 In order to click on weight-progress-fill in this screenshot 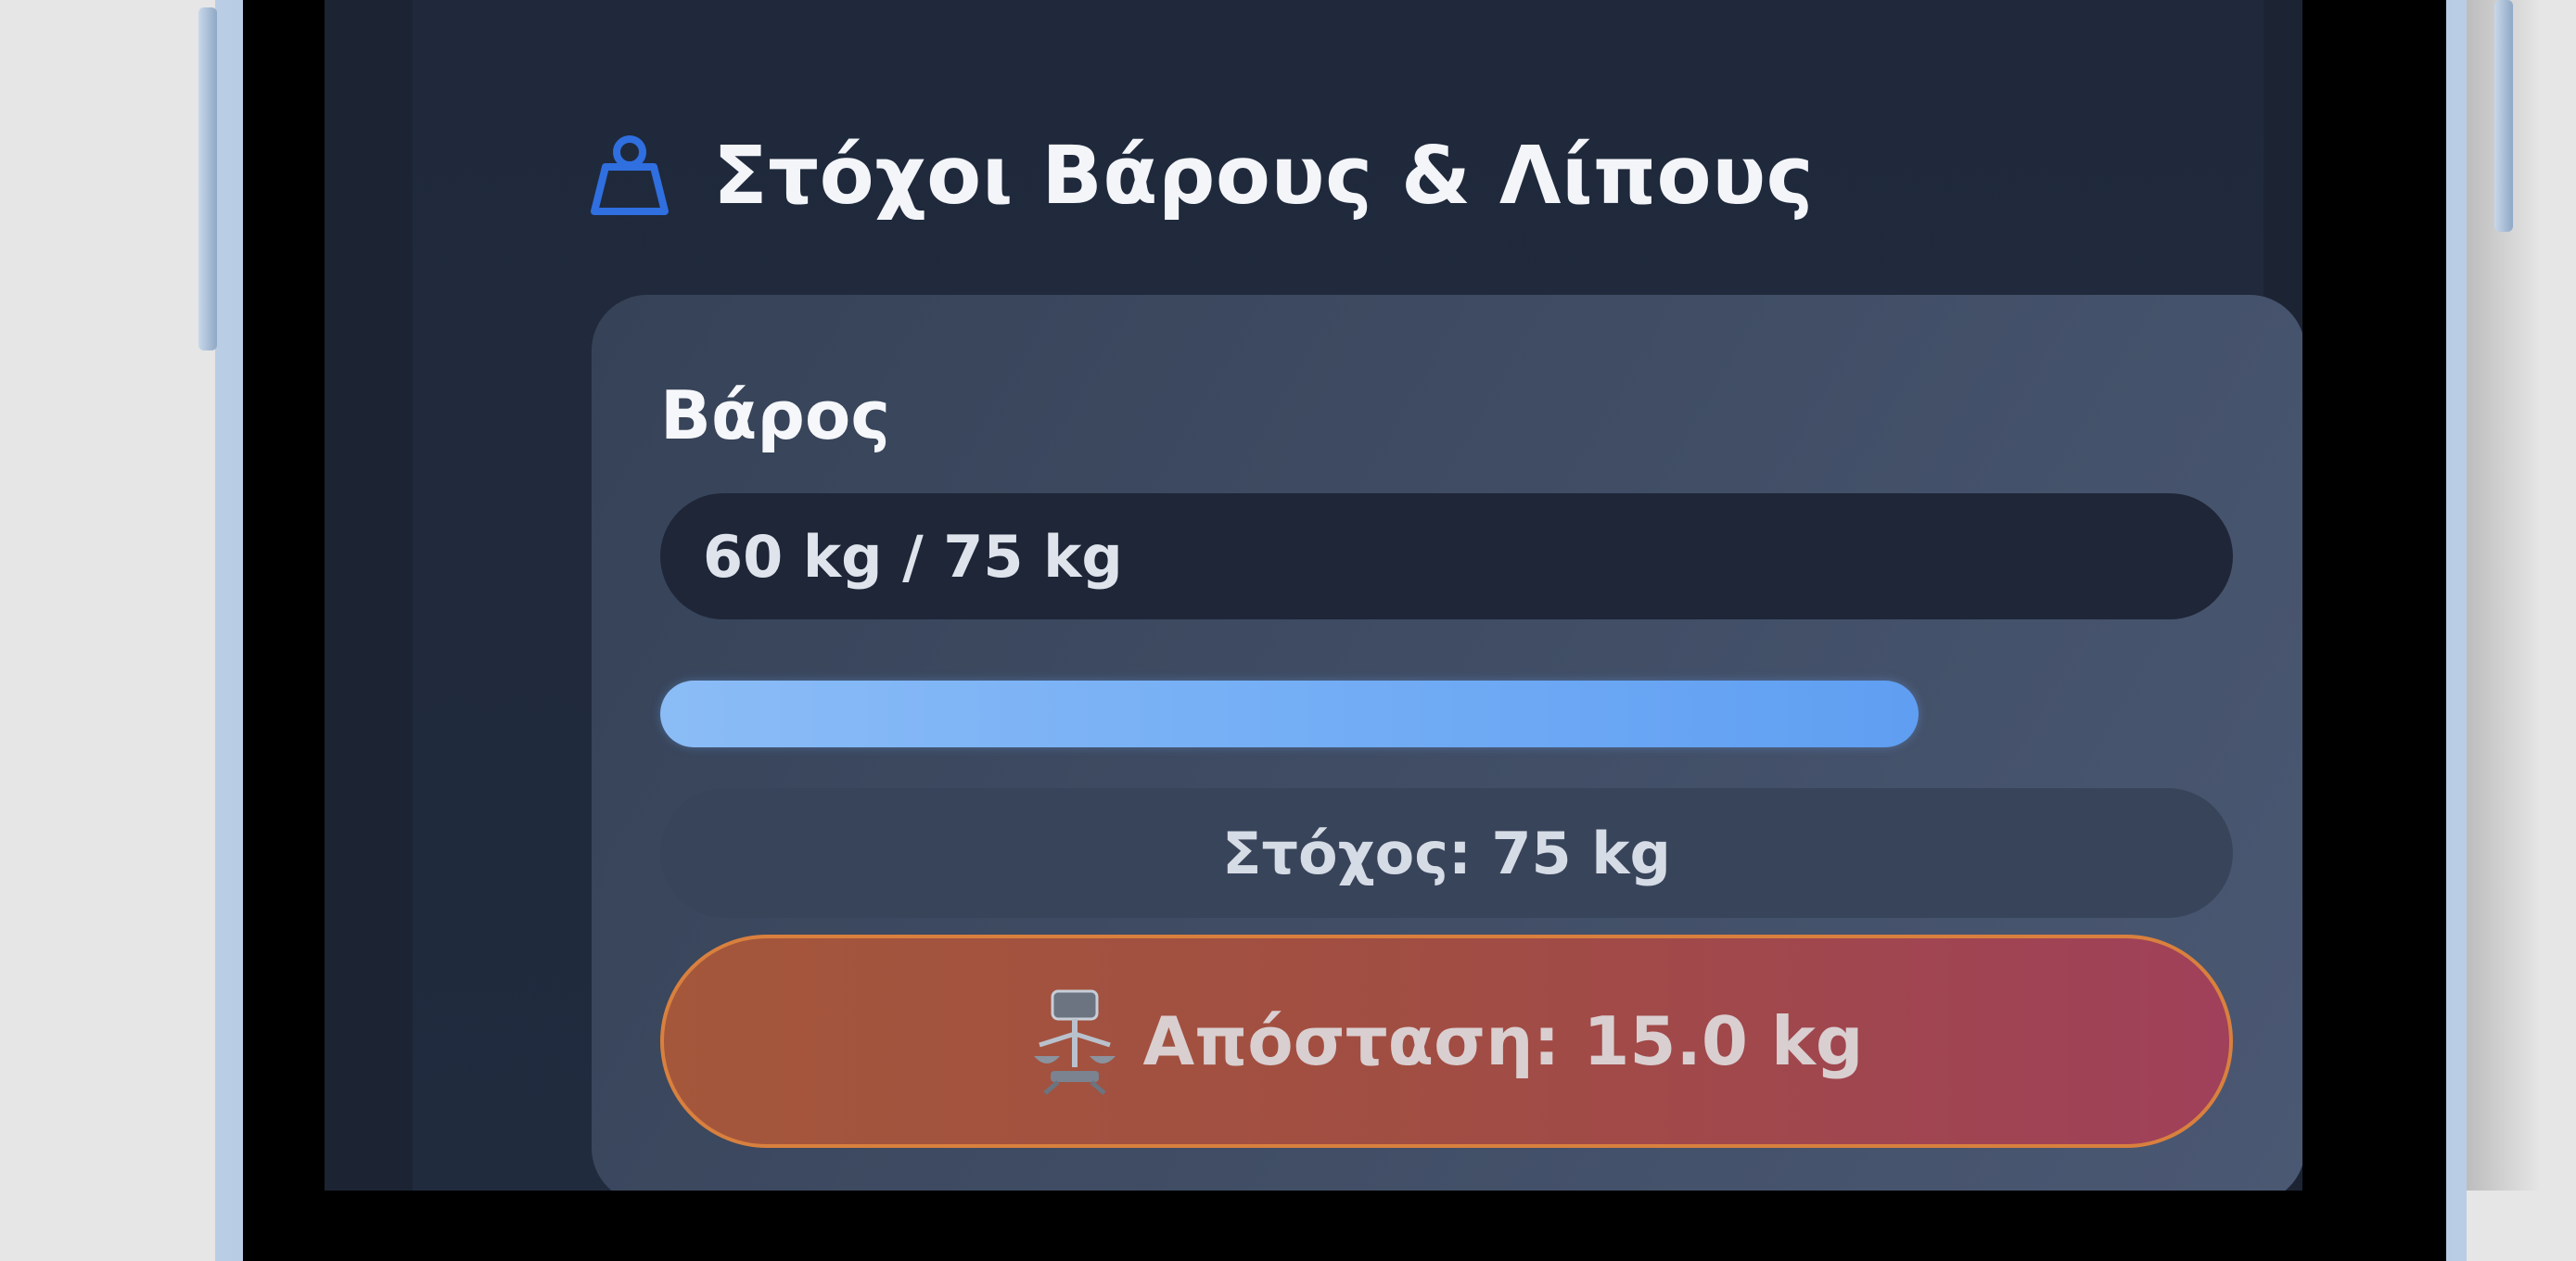, I will do `click(1290, 714)`.